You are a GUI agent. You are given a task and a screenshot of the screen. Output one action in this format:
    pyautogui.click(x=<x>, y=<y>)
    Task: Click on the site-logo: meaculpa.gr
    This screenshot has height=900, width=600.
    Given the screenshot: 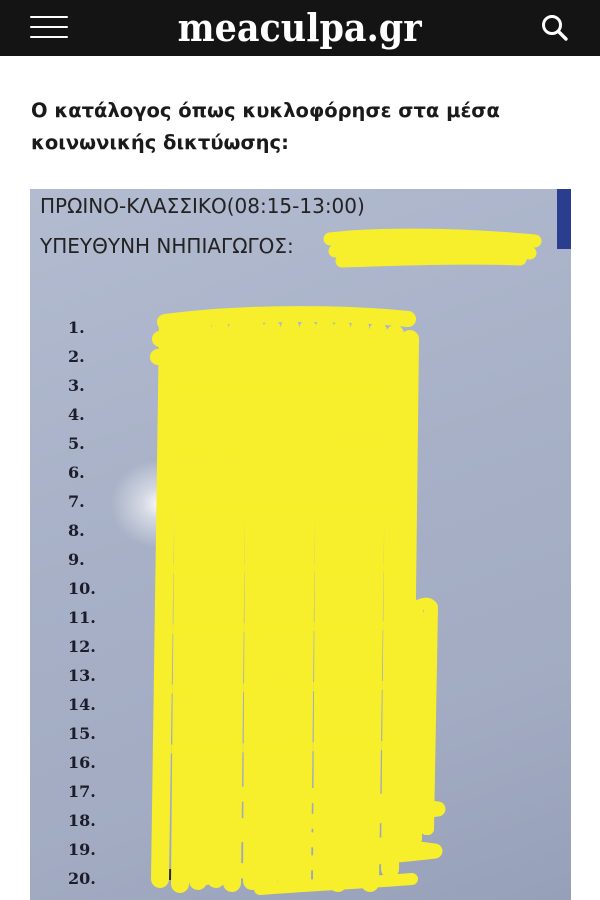 What is the action you would take?
    pyautogui.click(x=300, y=28)
    